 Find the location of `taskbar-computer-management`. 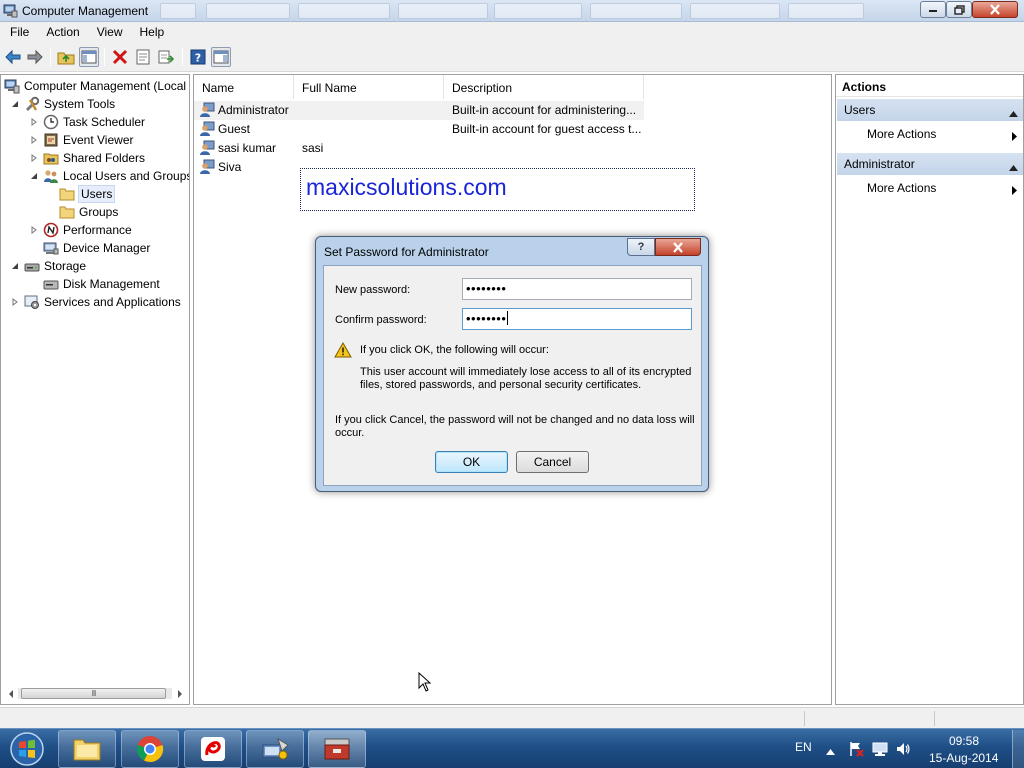

taskbar-computer-management is located at coordinates (337, 749).